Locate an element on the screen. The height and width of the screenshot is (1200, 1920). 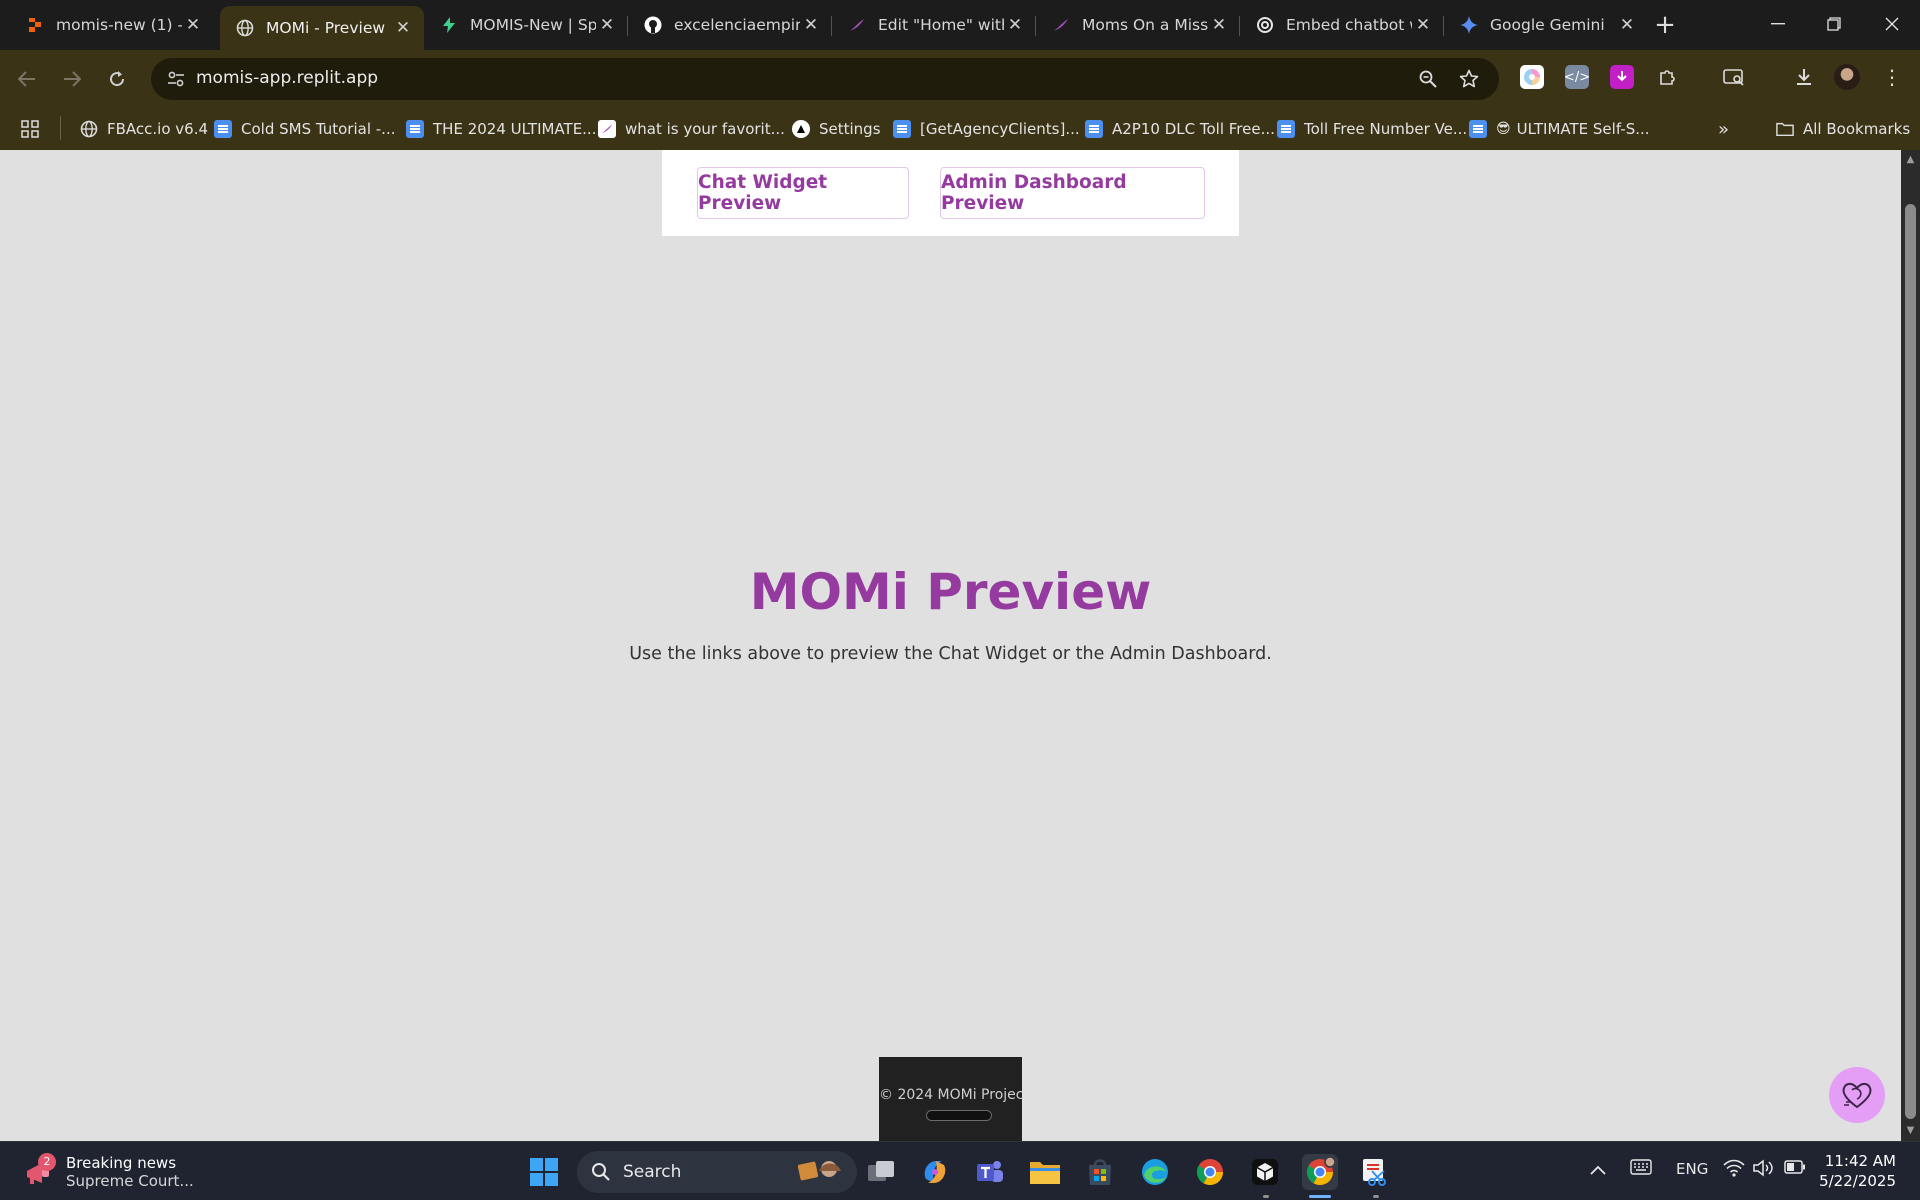
restore-button is located at coordinates (1834, 24).